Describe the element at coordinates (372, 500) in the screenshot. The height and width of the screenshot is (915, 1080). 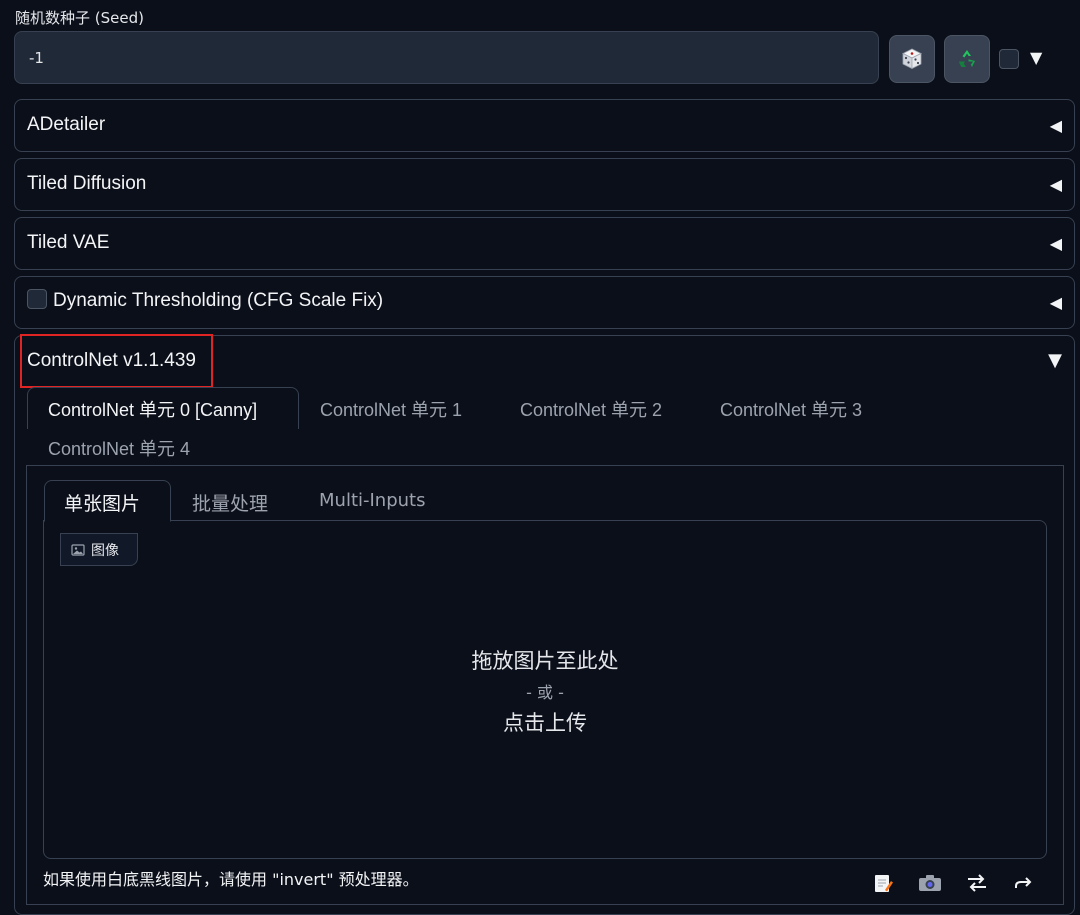
I see `tab-multi-inputs: Multi-Inputs` at that location.